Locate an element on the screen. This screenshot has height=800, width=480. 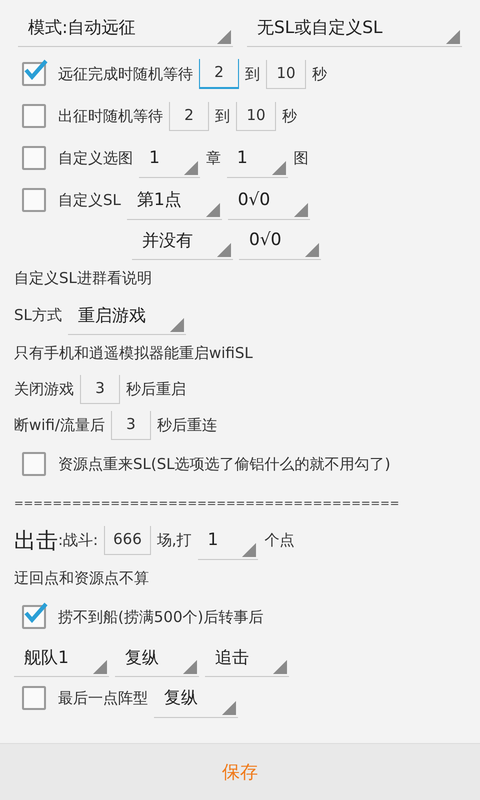
label: 关闭游戏 is located at coordinates (44, 389).